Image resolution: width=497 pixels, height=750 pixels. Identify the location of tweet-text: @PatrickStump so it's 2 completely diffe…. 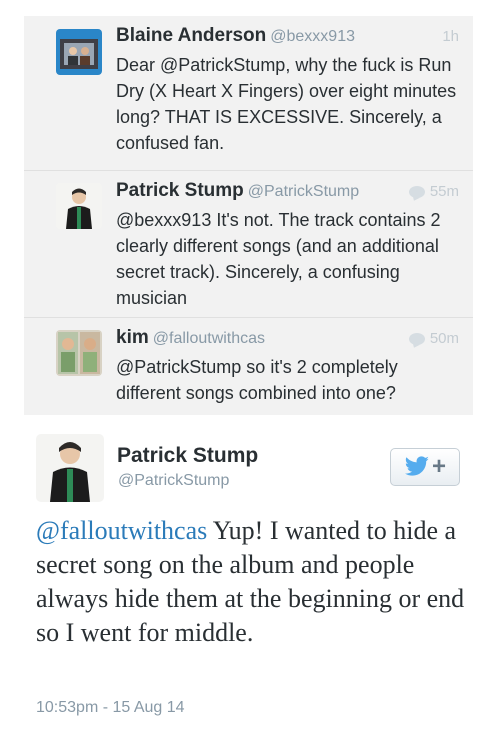
(257, 380).